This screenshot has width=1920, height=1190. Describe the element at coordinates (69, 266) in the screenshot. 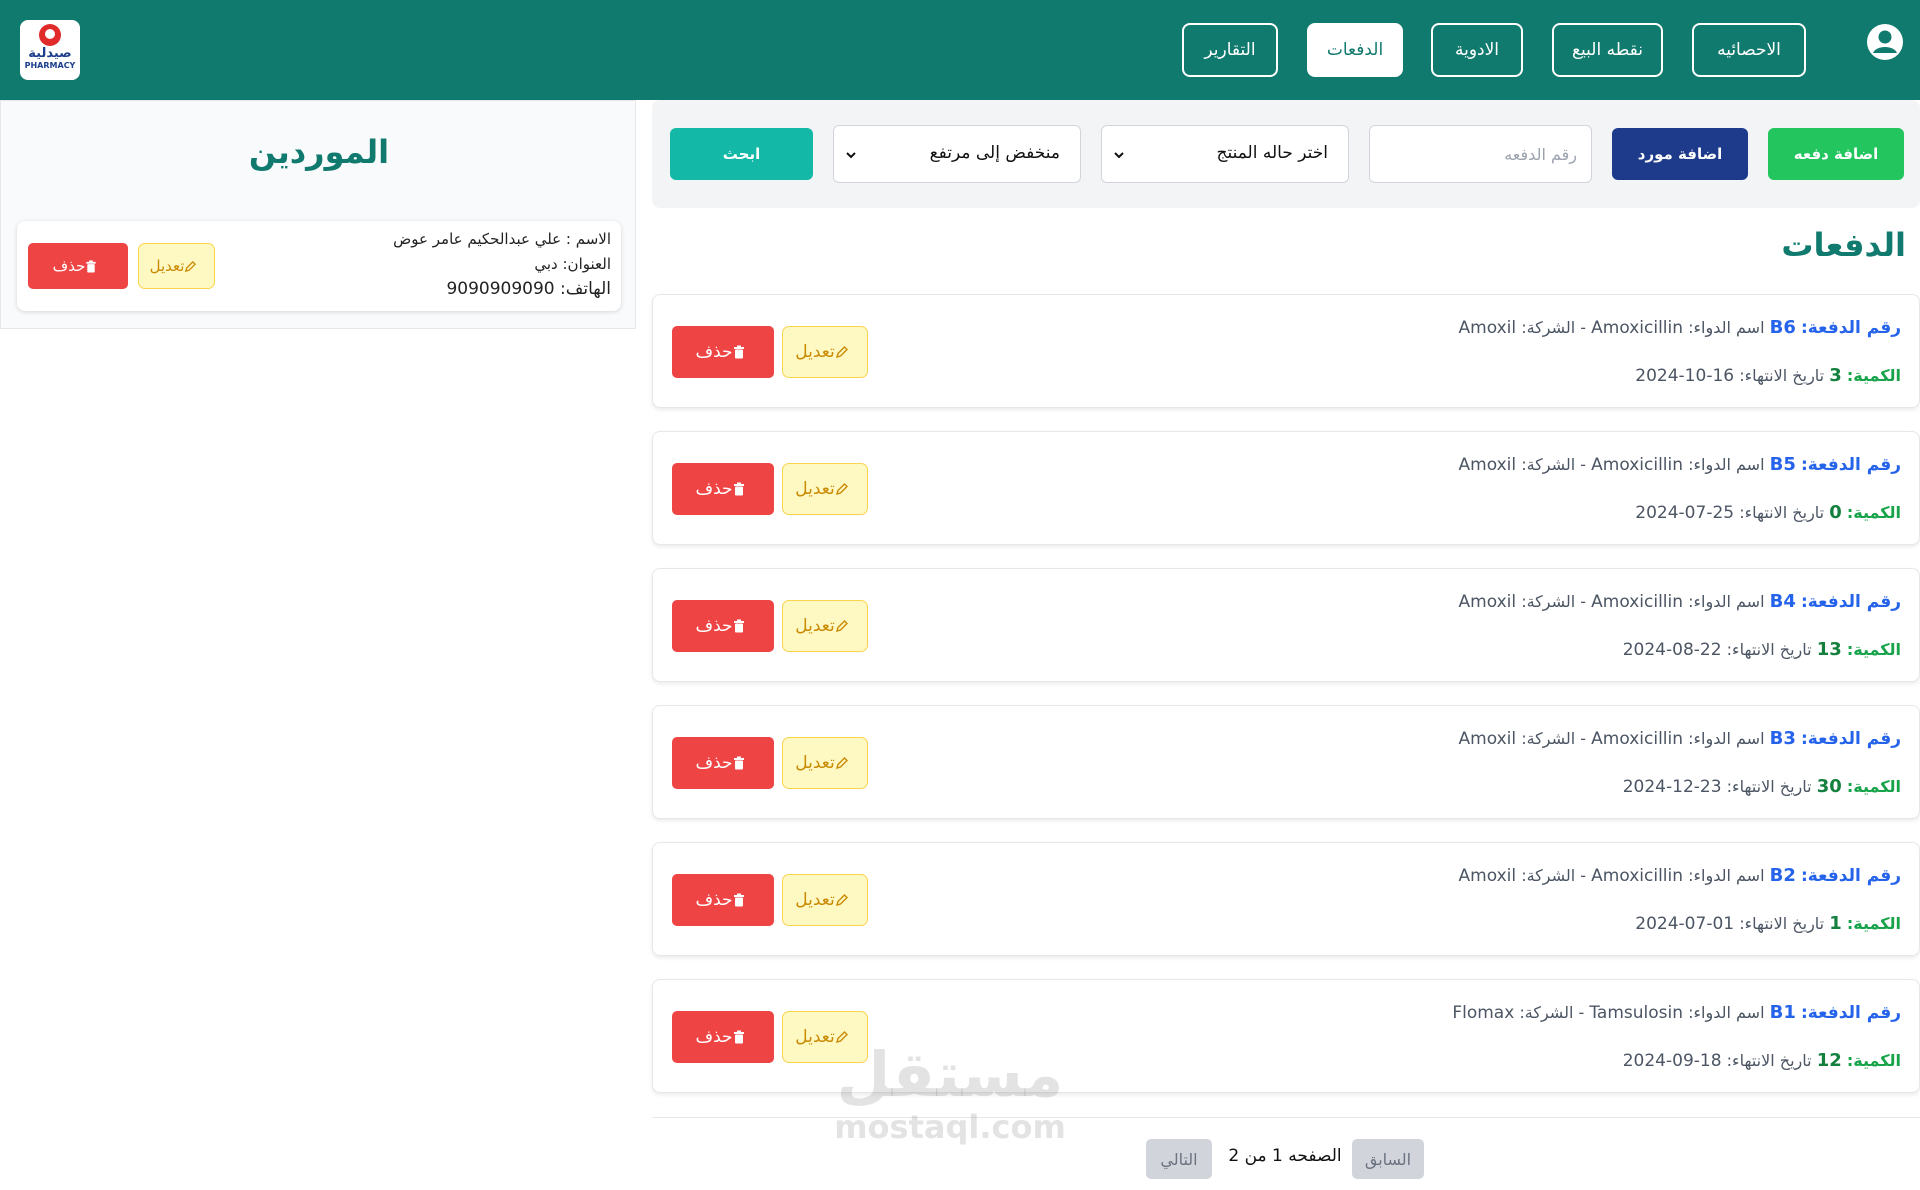

I see `supplier-delete-label: حذف` at that location.